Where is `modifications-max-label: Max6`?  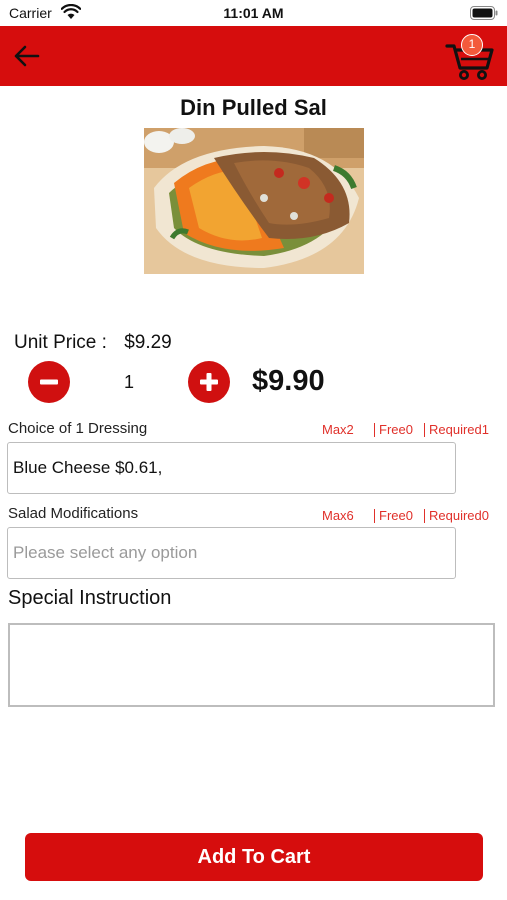 modifications-max-label: Max6 is located at coordinates (338, 515).